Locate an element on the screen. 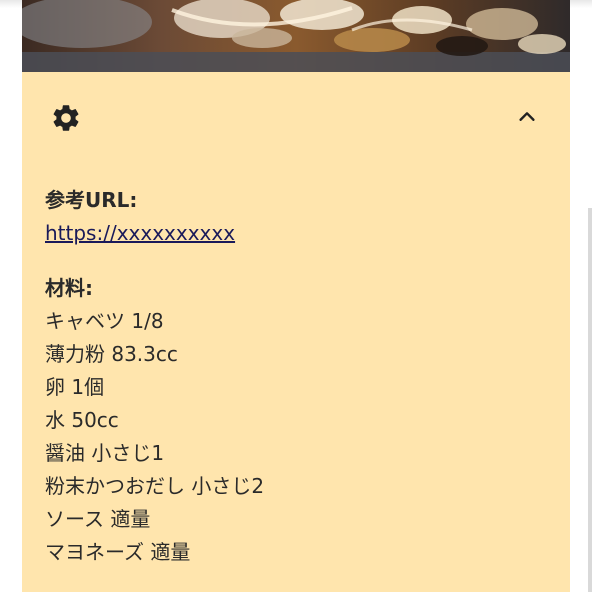 The image size is (592, 592). recipe-photo is located at coordinates (296, 36).